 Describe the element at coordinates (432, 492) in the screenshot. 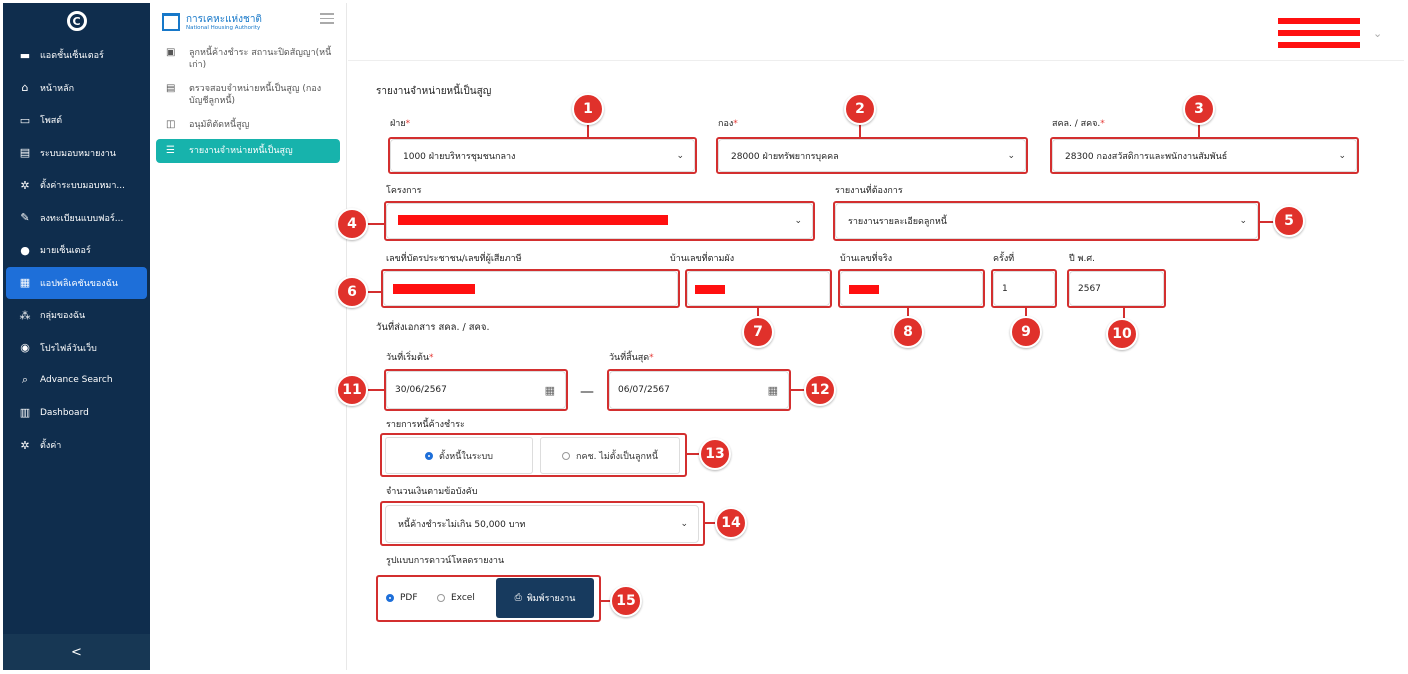

I see `amount-label: จำนวนเงินตามข้อบังคับ` at that location.